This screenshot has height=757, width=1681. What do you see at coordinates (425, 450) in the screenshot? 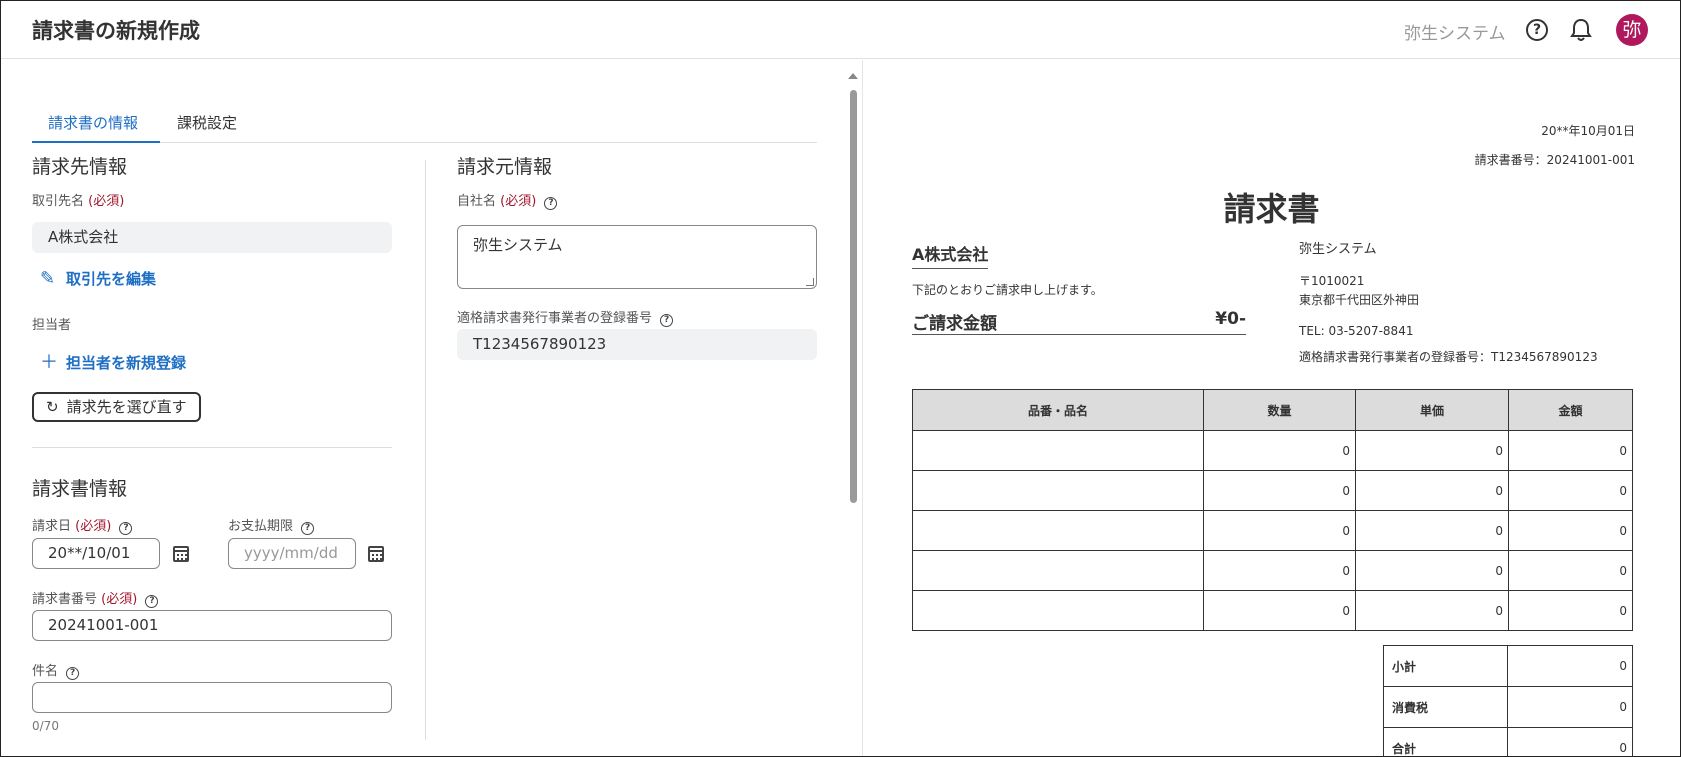
I see `column-divider` at bounding box center [425, 450].